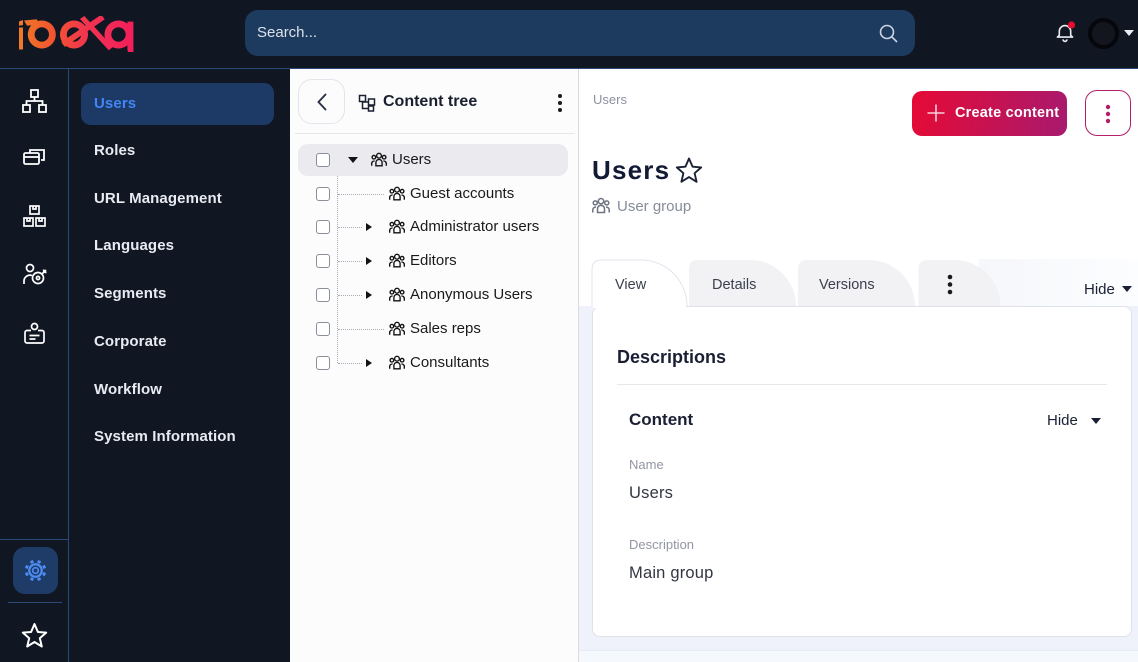 The height and width of the screenshot is (662, 1138). Describe the element at coordinates (734, 285) in the screenshot. I see `svg-text: Details` at that location.